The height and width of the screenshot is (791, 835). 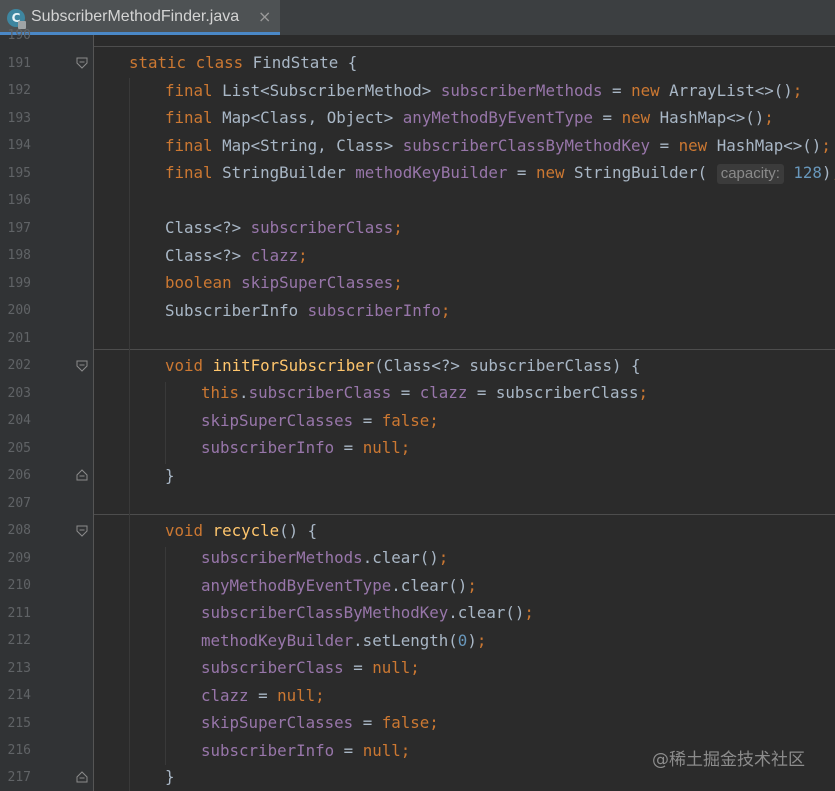 I want to click on line-number: 215, so click(x=19, y=723).